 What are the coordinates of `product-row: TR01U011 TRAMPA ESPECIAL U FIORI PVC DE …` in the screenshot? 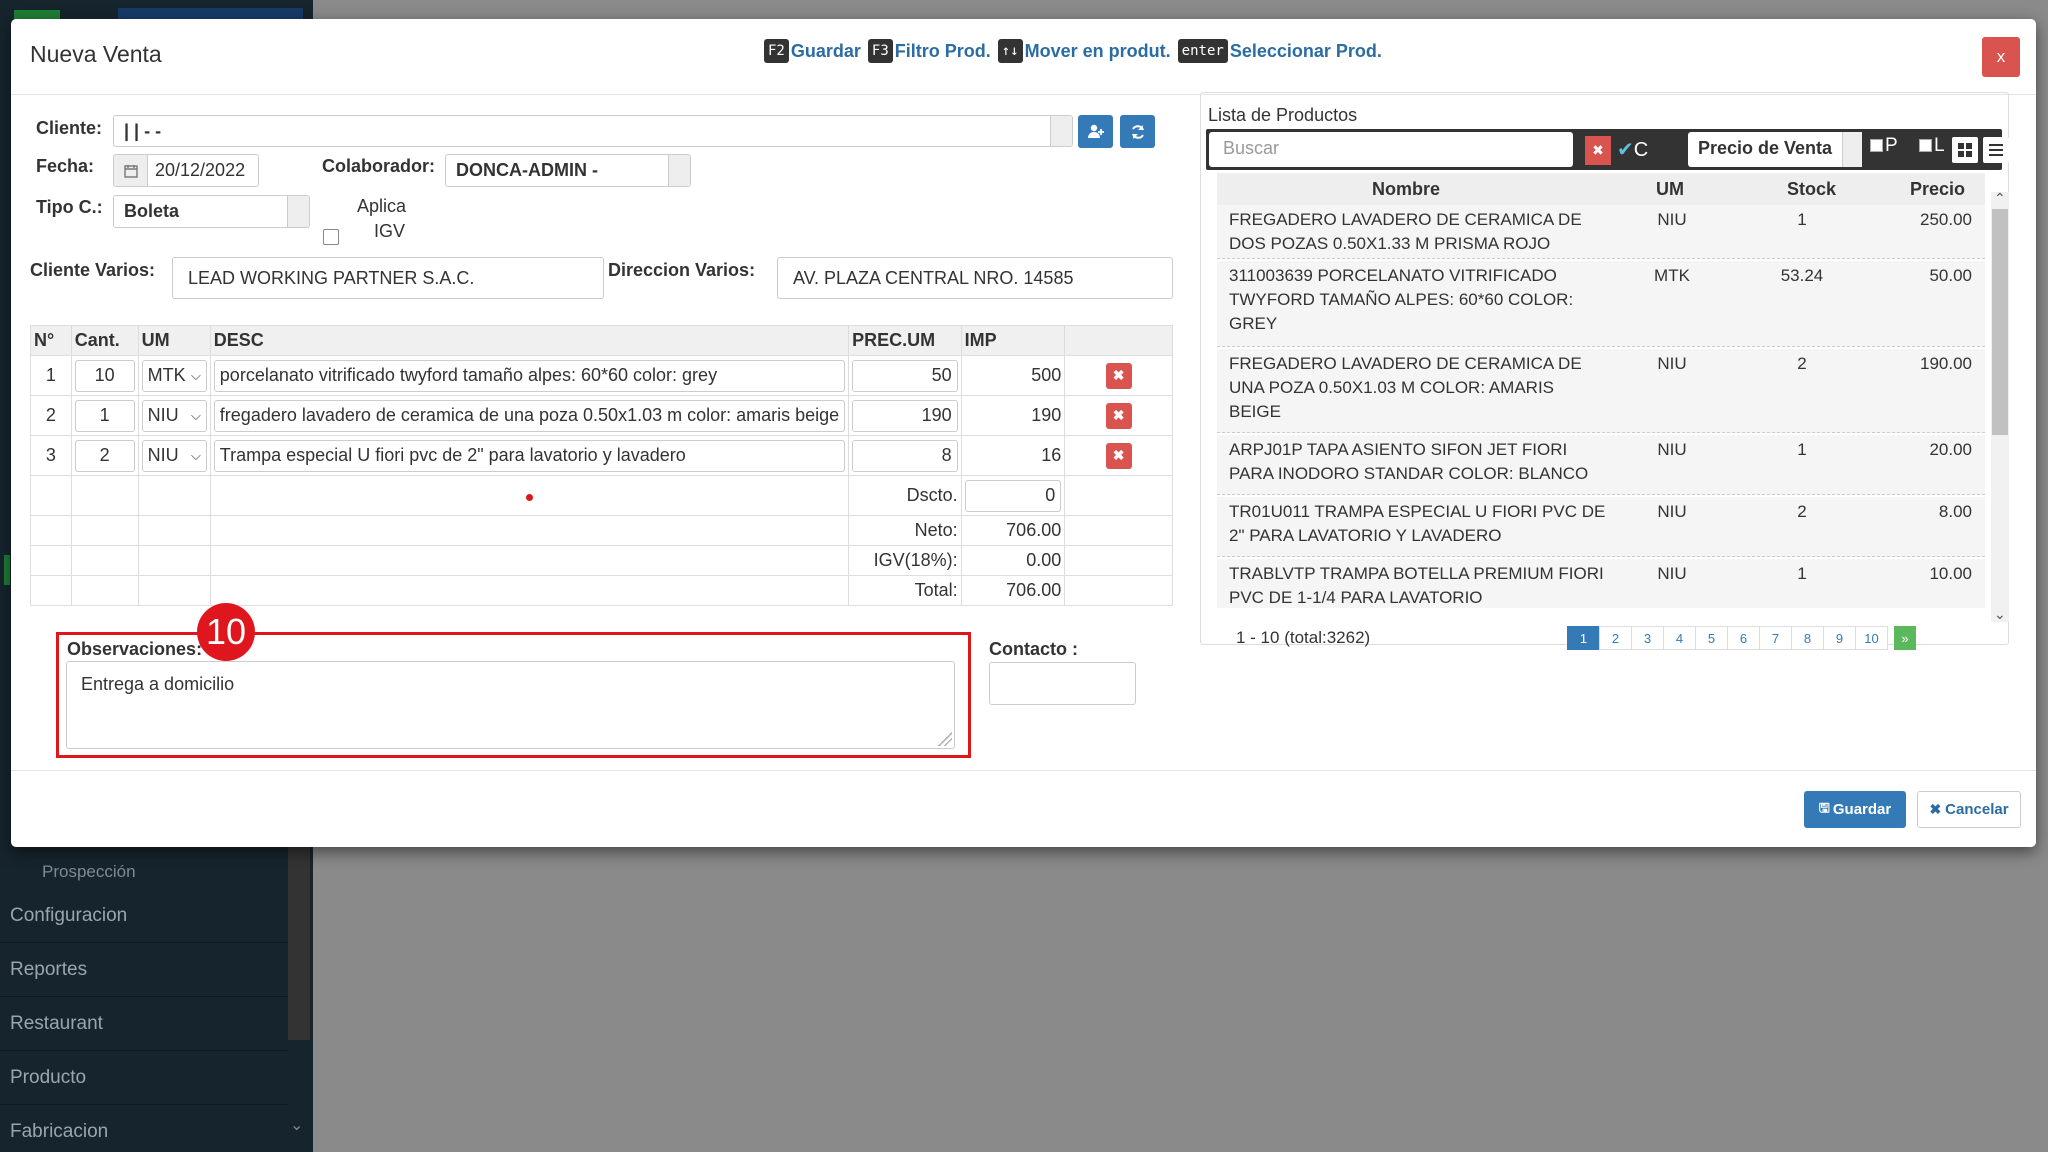 It's located at (1601, 527).